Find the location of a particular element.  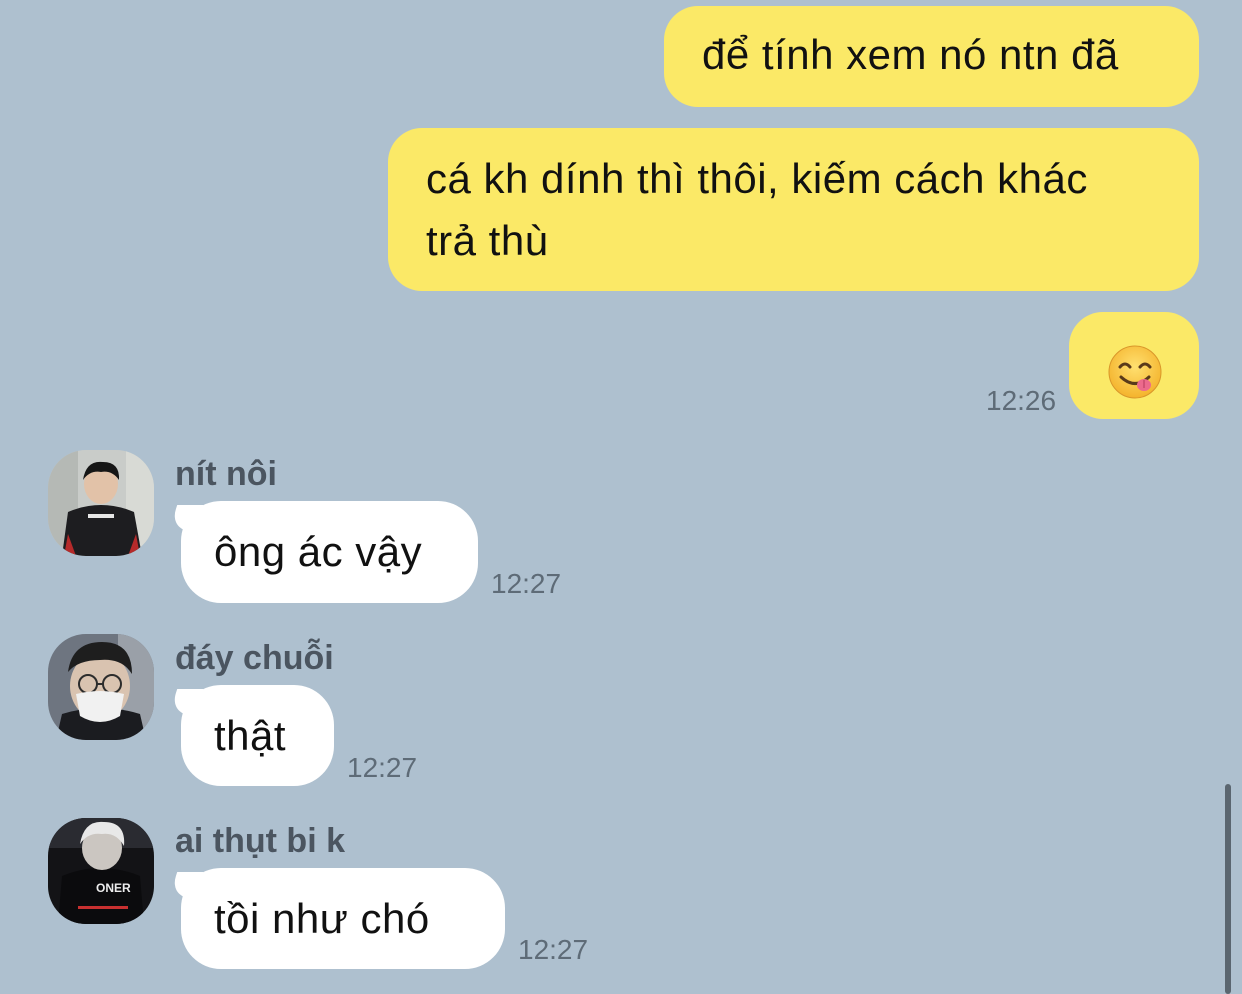

message-timestamp: 12:26 is located at coordinates (1021, 400).